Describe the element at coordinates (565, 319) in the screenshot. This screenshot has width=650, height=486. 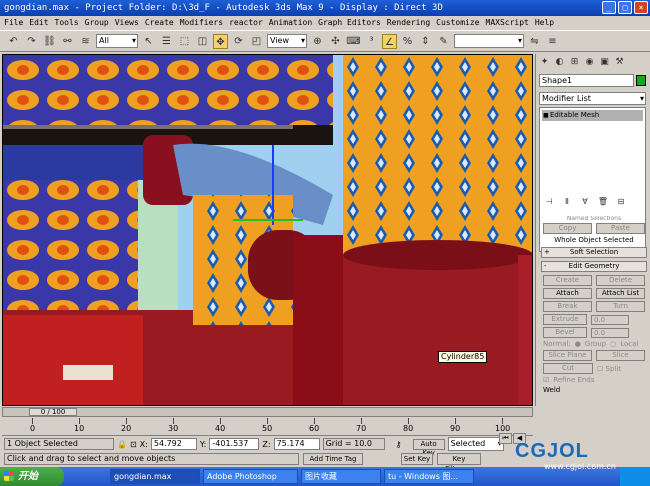
I see `extrude-button: Extrude` at that location.